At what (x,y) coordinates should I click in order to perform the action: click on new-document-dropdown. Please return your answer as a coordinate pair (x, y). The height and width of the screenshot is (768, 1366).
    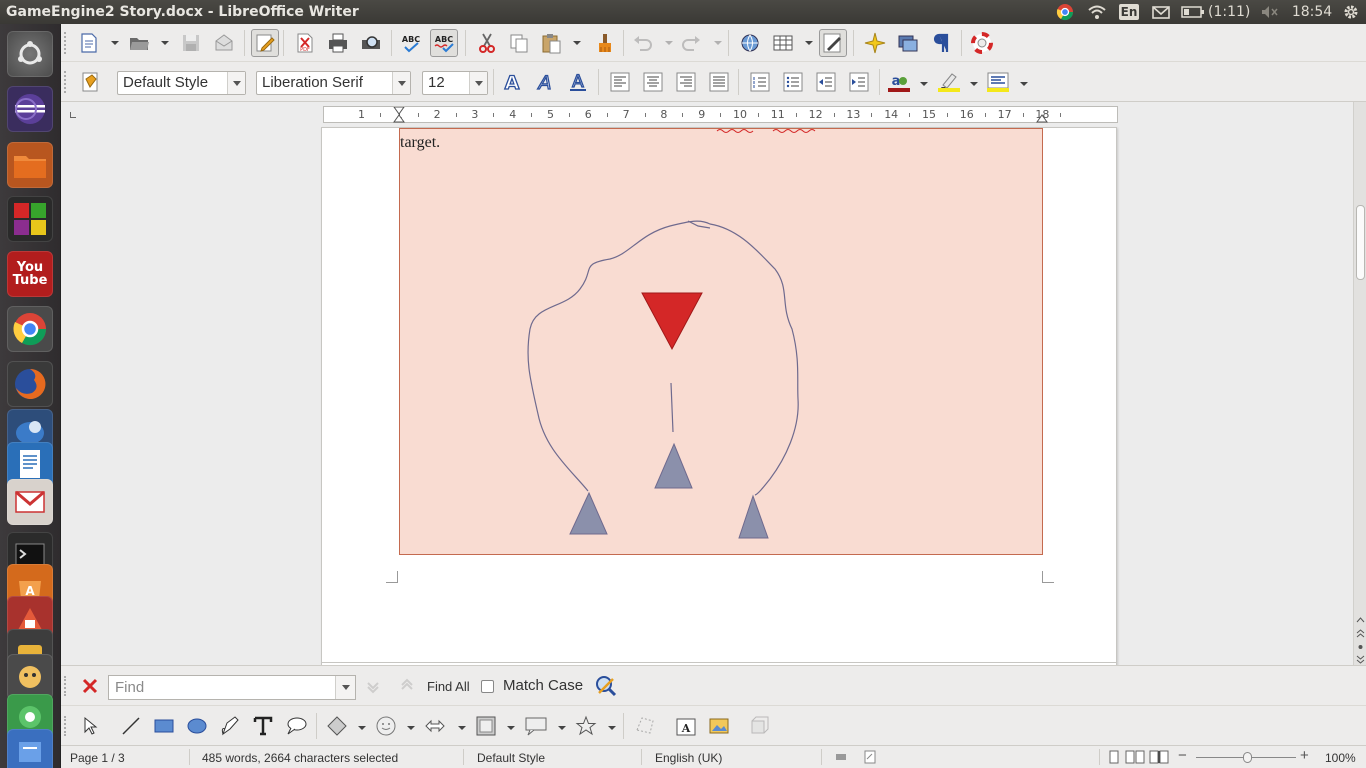
    Looking at the image, I should click on (115, 43).